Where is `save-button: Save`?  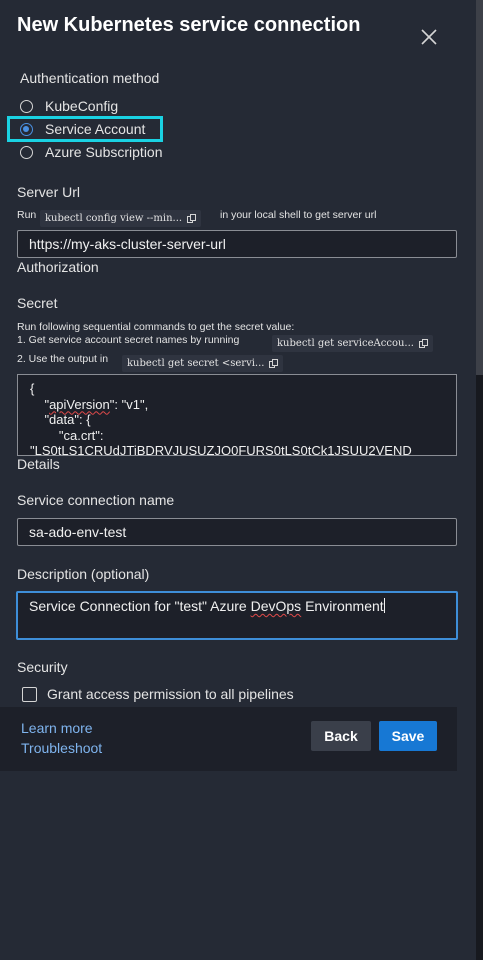 save-button: Save is located at coordinates (408, 736).